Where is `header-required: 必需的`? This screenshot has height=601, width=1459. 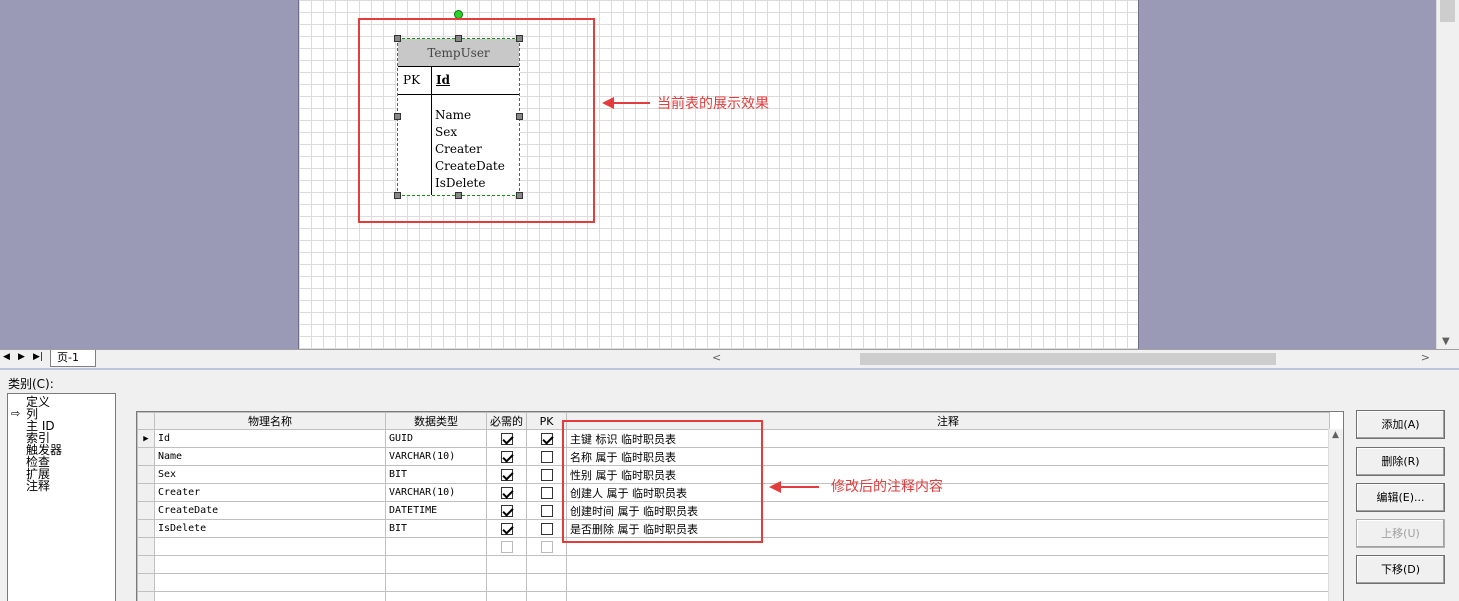
header-required: 必需的 is located at coordinates (506, 421).